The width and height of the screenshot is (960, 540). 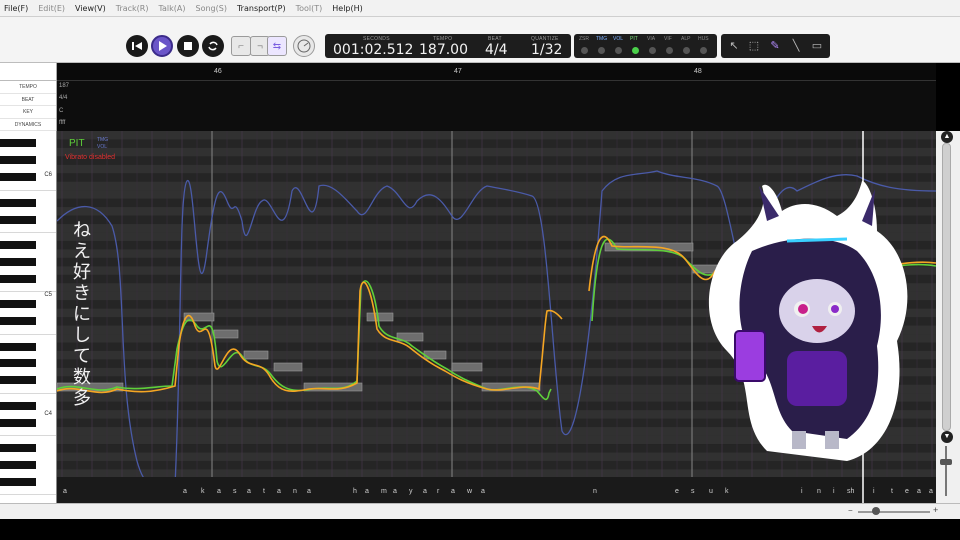 What do you see at coordinates (51, 8) in the screenshot?
I see `menu-item: Edit(E)` at bounding box center [51, 8].